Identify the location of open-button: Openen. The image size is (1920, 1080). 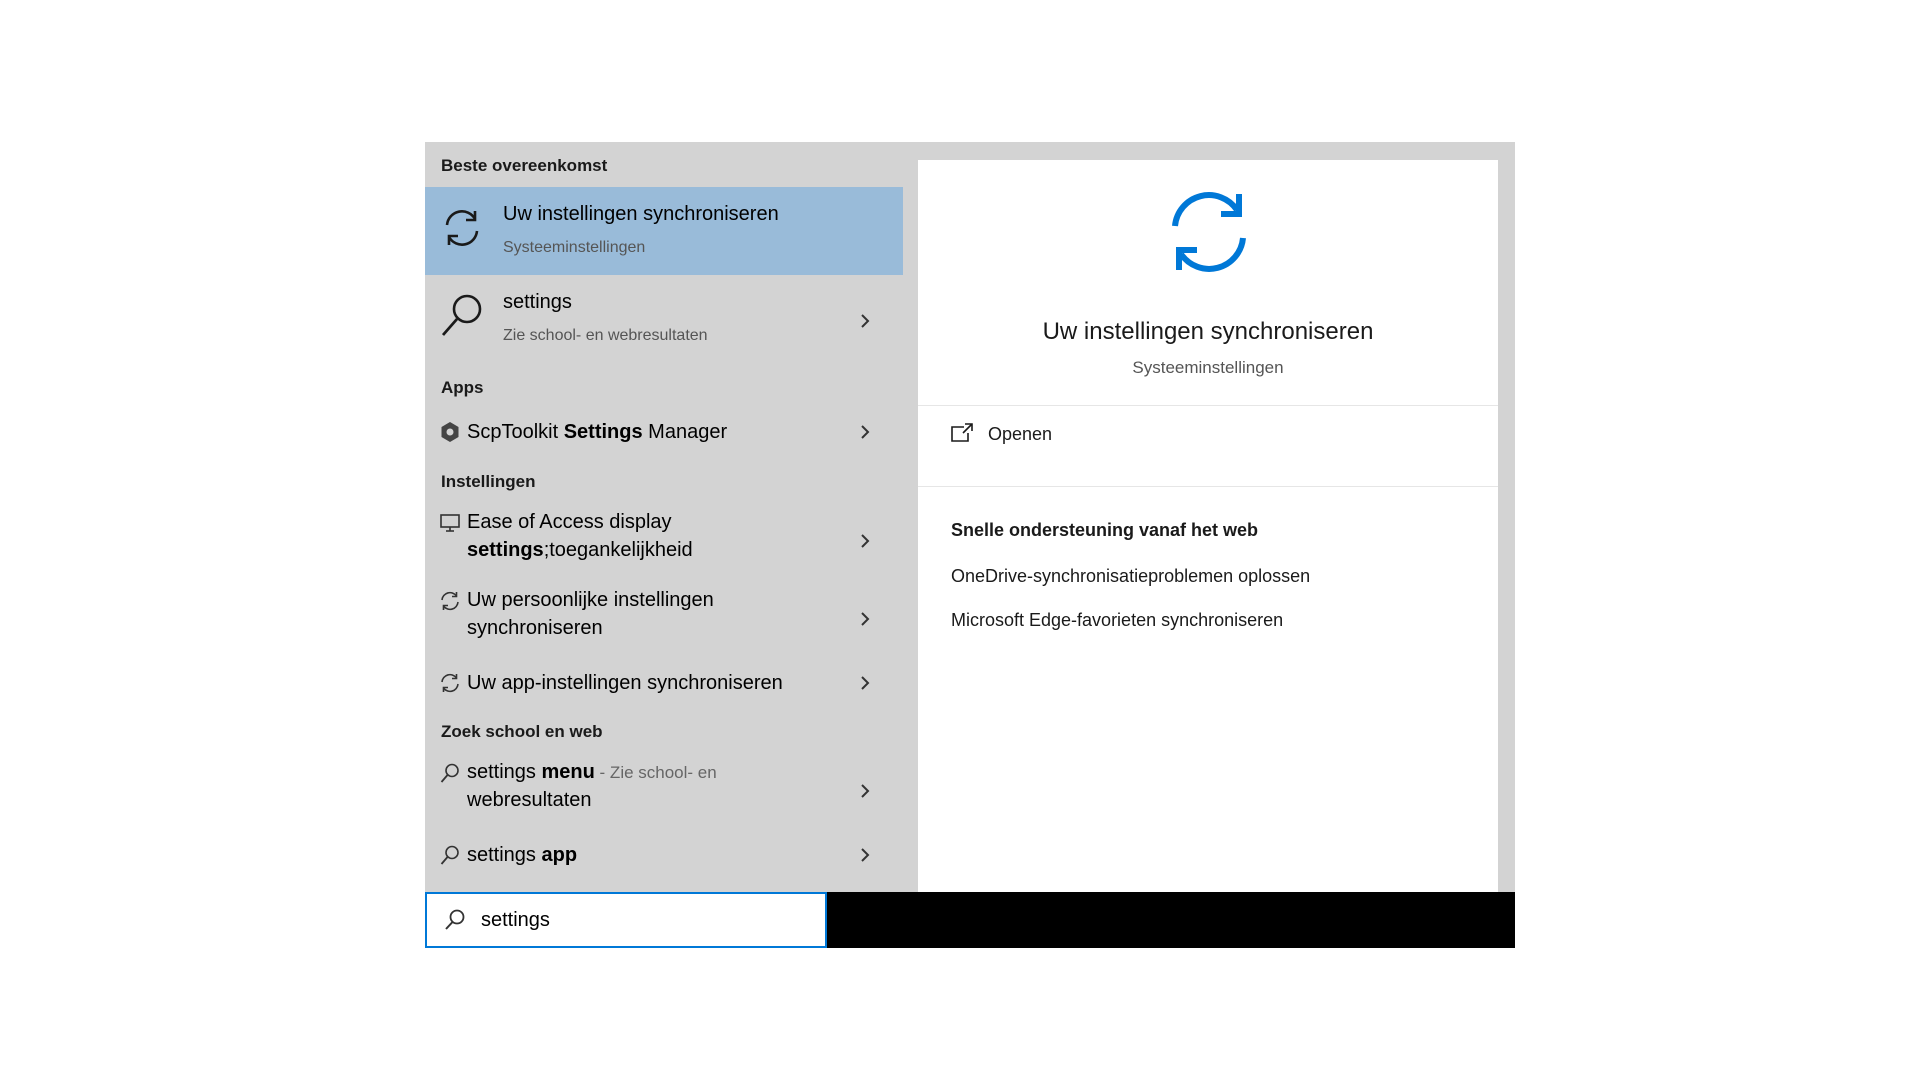
(1098, 434).